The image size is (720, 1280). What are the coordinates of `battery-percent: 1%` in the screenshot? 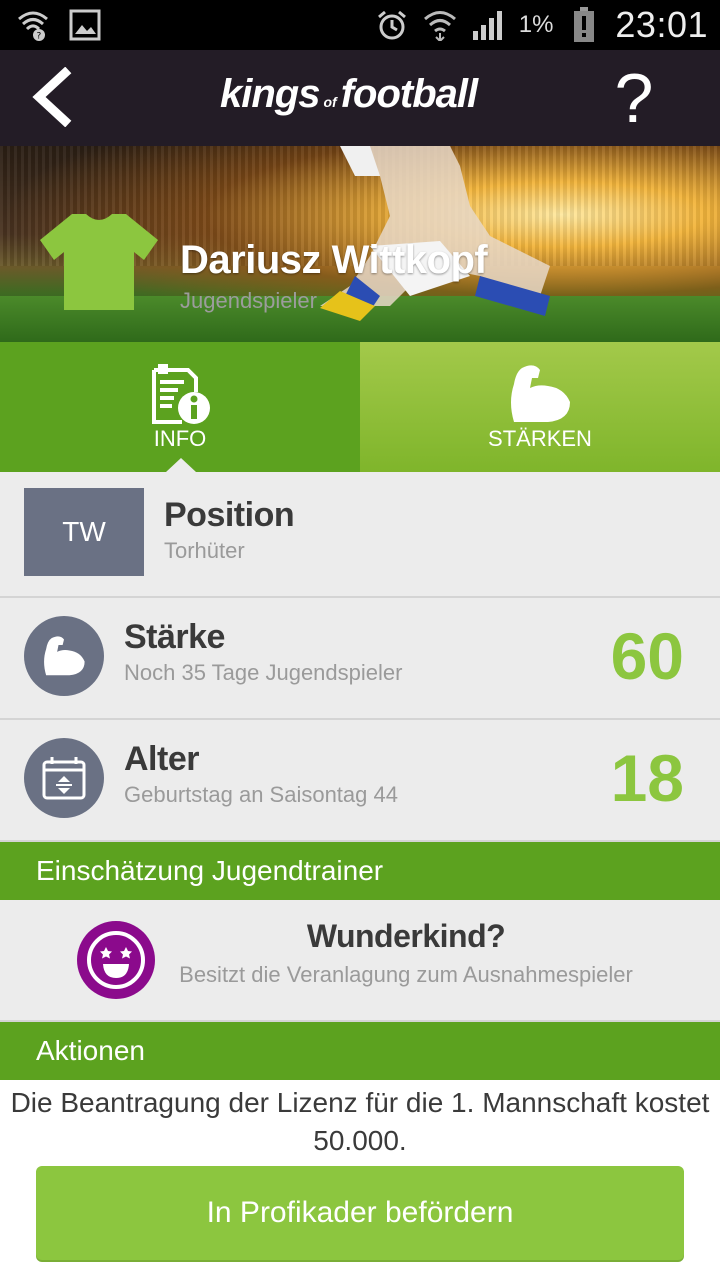 It's located at (536, 24).